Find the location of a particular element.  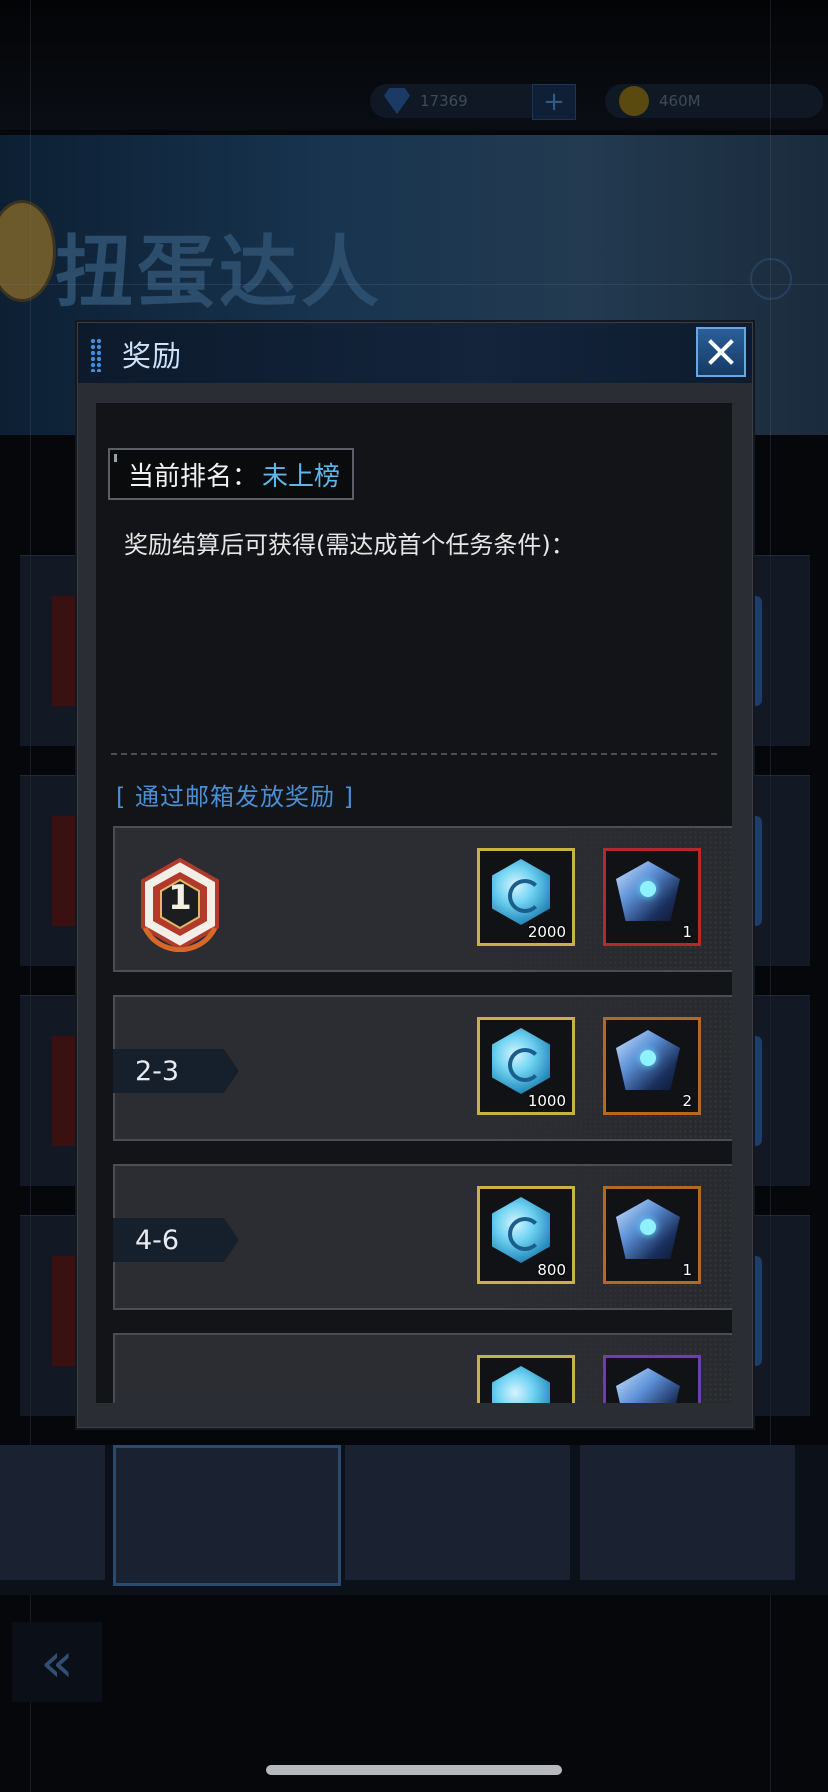

reward-tier: 4-6 800 1 is located at coordinates (422, 1237).